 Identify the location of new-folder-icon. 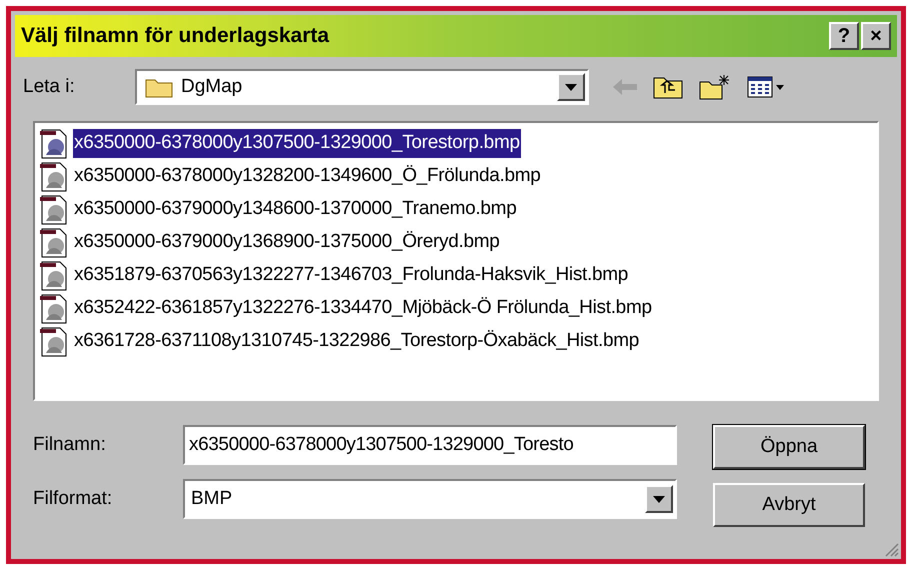
(715, 87).